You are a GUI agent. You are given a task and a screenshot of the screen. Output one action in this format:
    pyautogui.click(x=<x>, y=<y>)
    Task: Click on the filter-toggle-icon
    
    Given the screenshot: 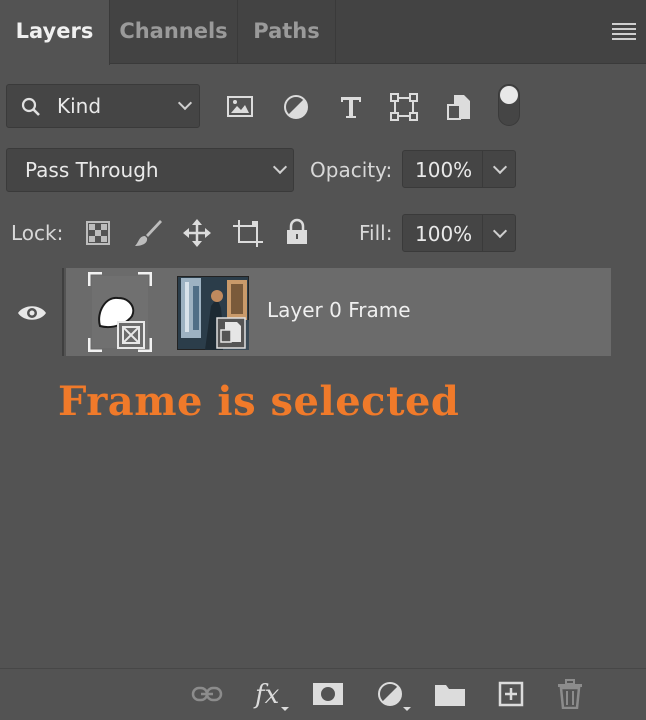 What is the action you would take?
    pyautogui.click(x=509, y=105)
    